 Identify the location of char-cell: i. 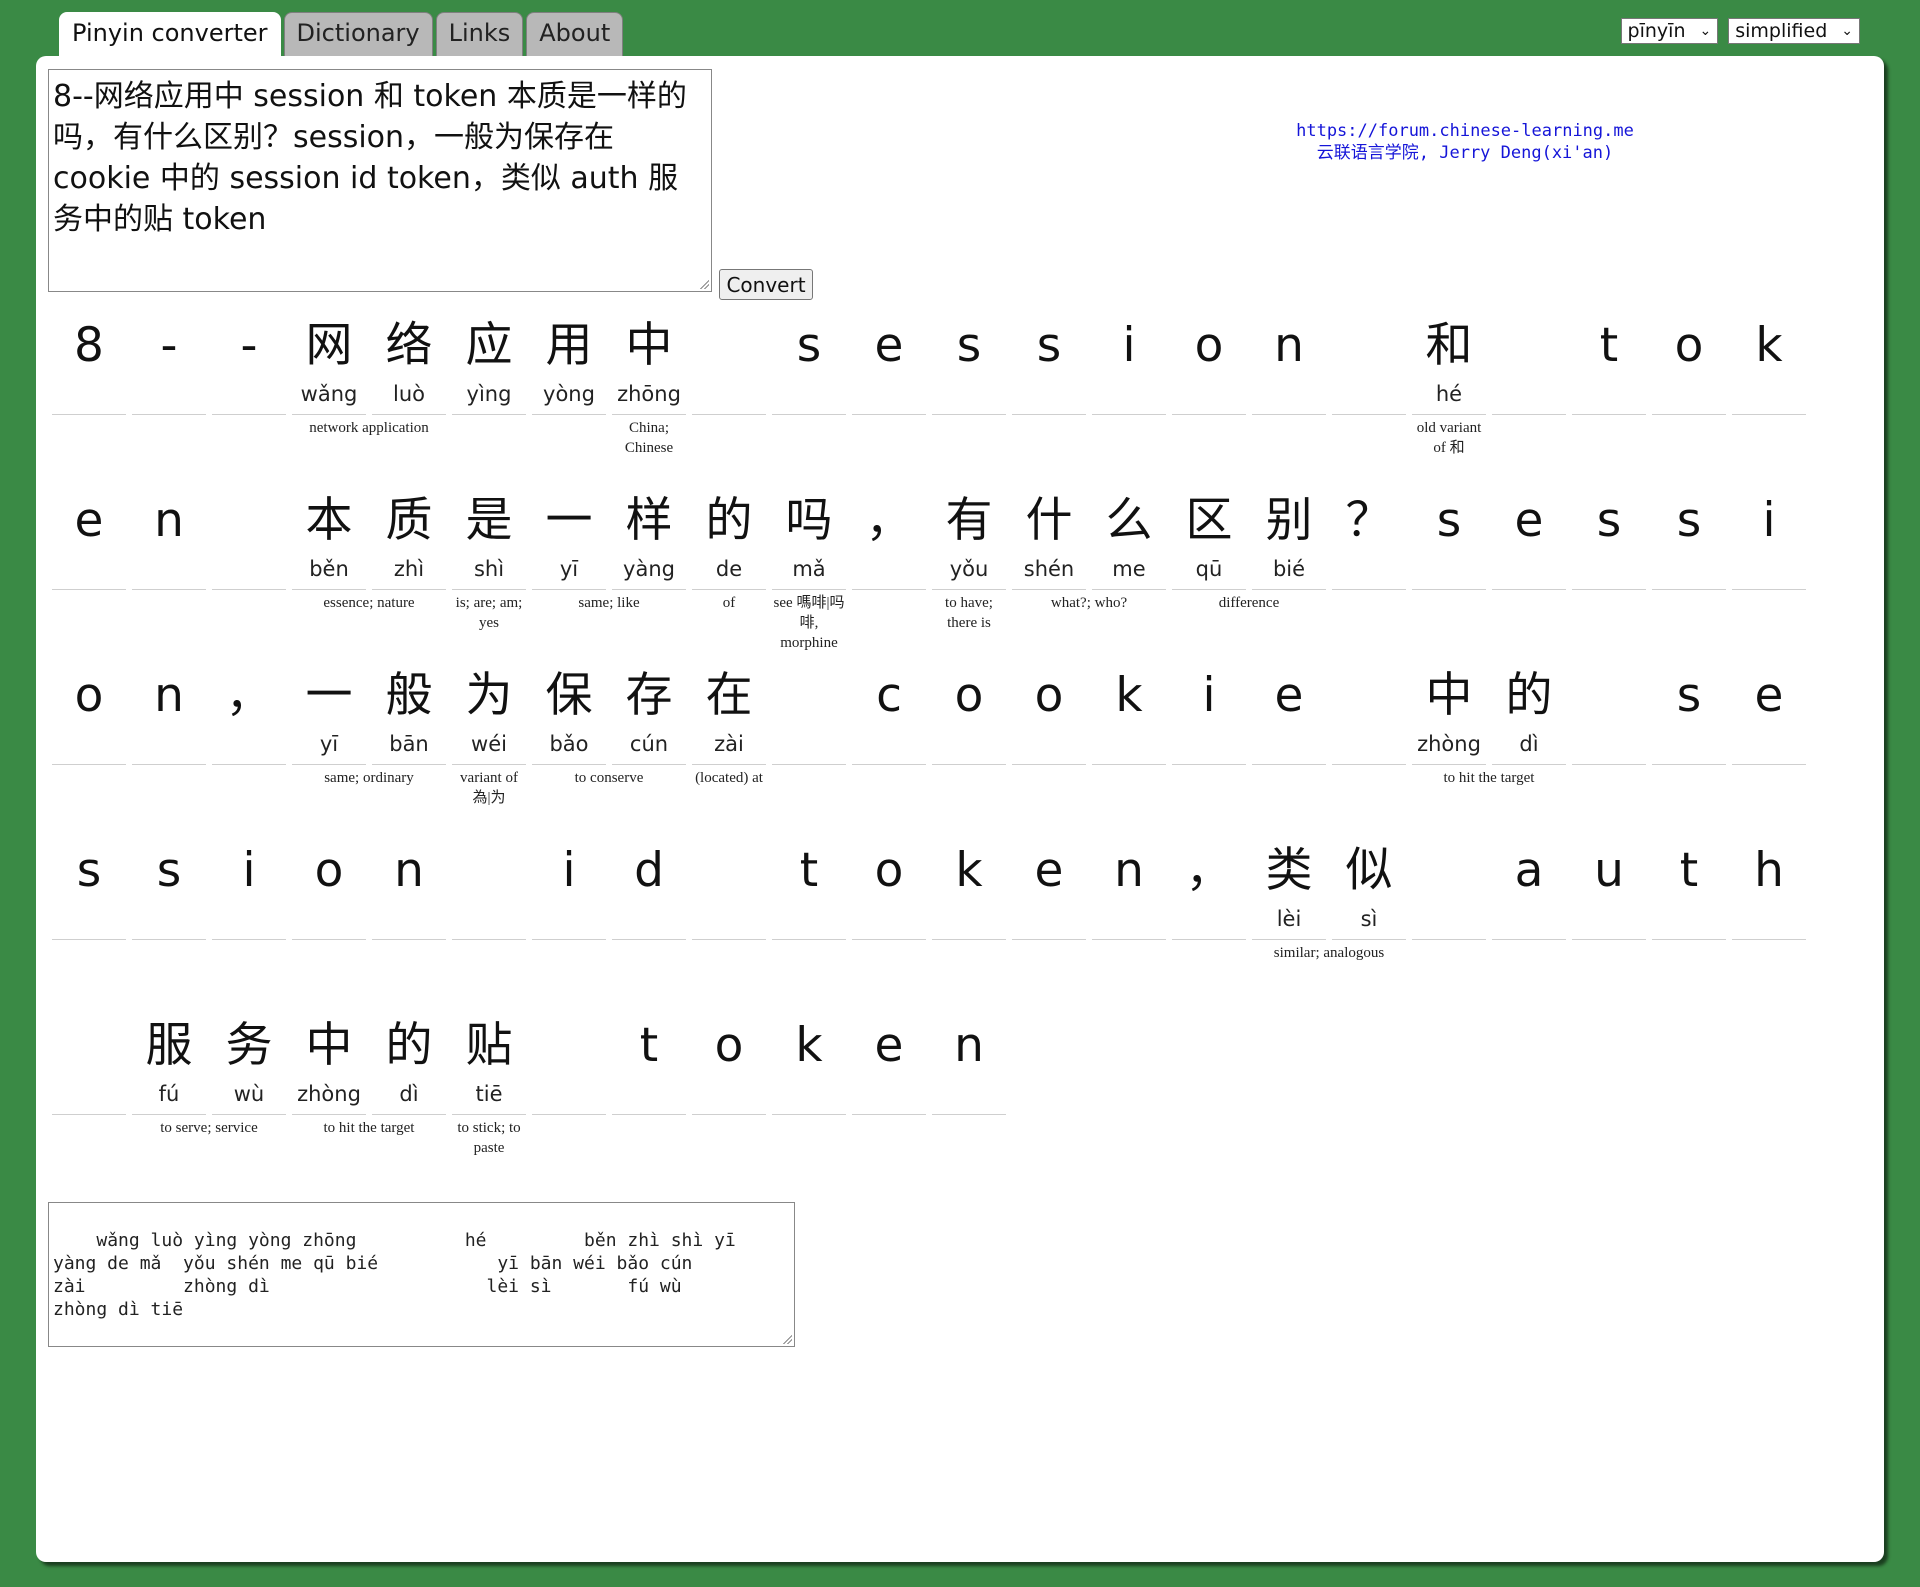
(1212, 751).